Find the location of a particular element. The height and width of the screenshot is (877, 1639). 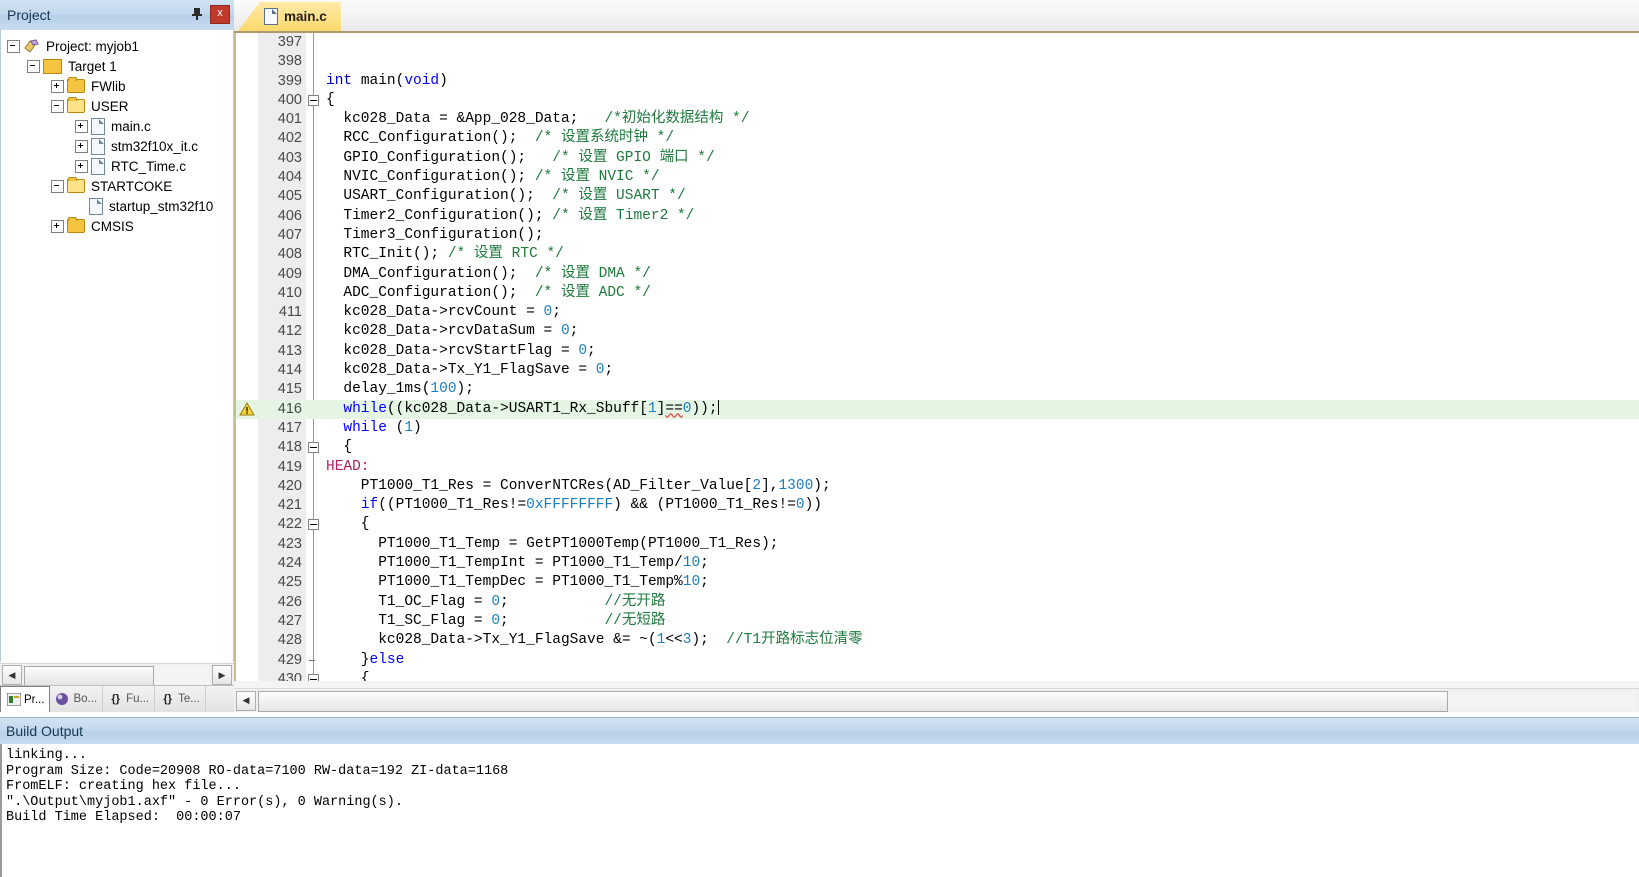

tree-item-main-c: main.c is located at coordinates (117, 126).